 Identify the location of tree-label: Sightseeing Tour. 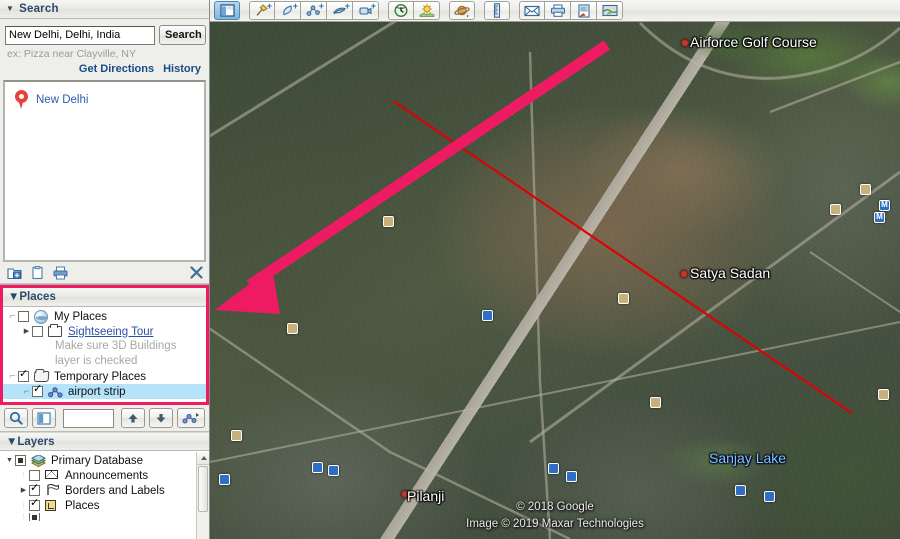
(110, 332).